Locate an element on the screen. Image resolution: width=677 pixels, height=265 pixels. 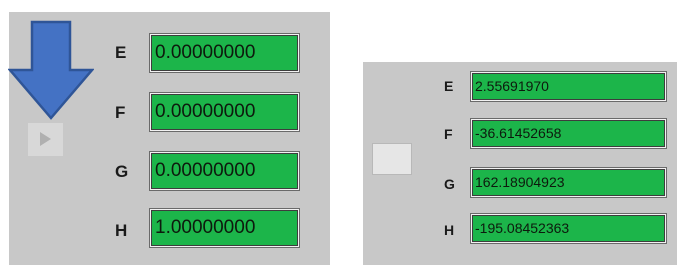
field-f: -36.61452658 is located at coordinates (568, 133).